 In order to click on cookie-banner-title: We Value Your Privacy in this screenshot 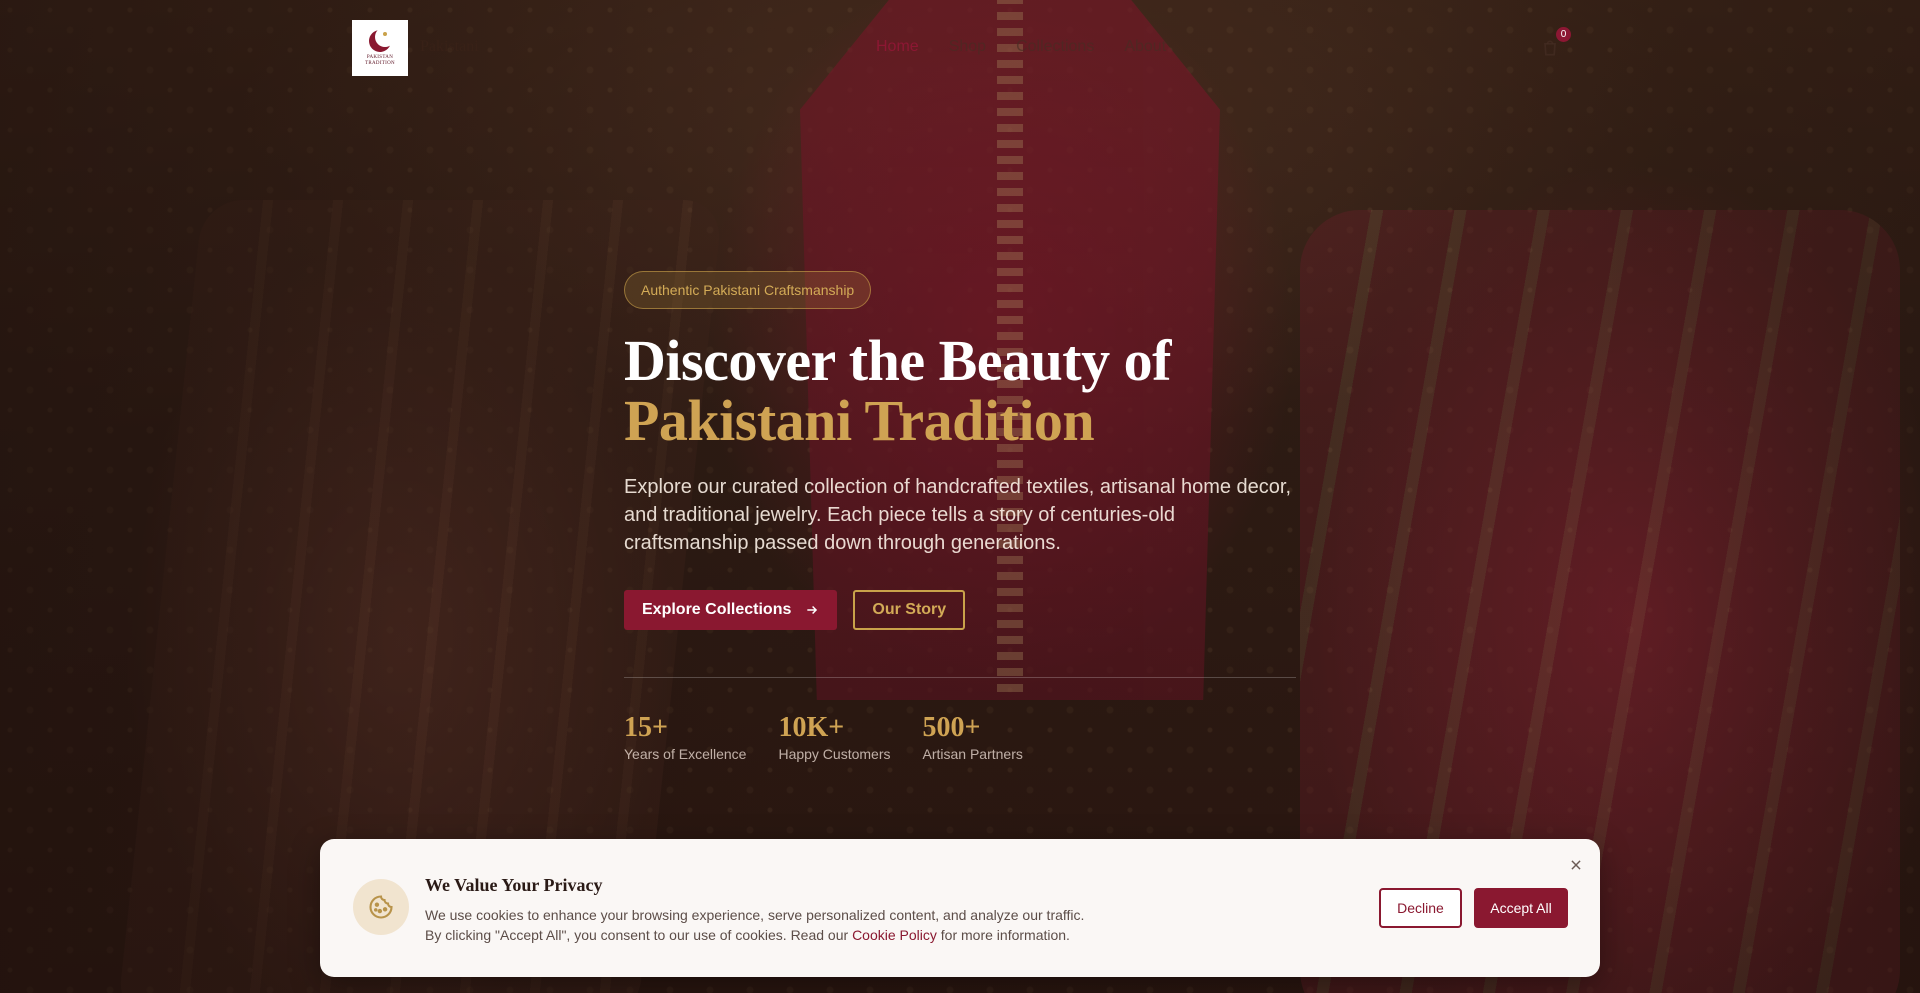, I will do `click(514, 885)`.